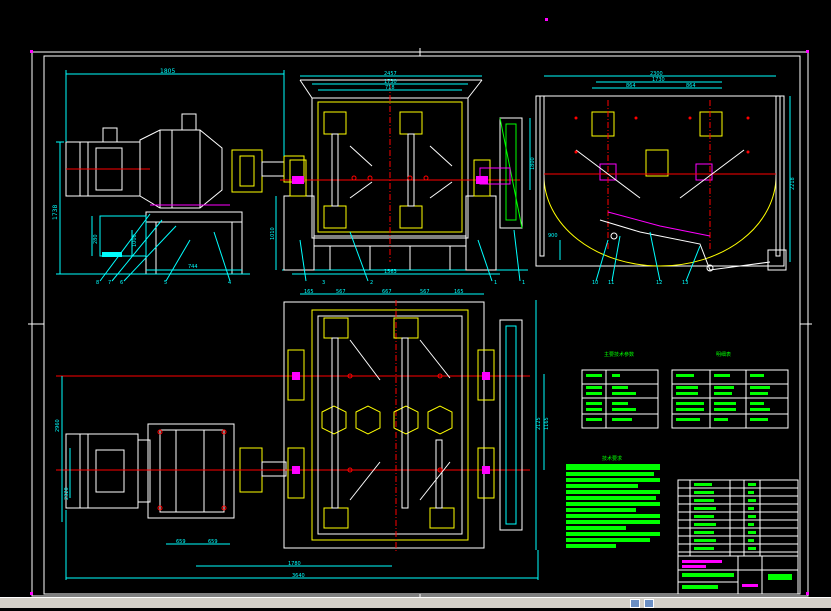  What do you see at coordinates (298, 576) in the screenshot?
I see `dim-plan-bottom-b: 3640` at bounding box center [298, 576].